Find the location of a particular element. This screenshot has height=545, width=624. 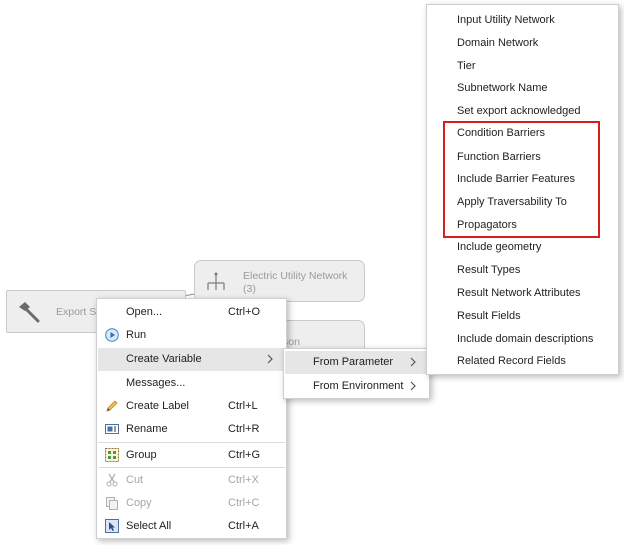

create-variable-submenu: From Parameter From Environment is located at coordinates (356, 373).